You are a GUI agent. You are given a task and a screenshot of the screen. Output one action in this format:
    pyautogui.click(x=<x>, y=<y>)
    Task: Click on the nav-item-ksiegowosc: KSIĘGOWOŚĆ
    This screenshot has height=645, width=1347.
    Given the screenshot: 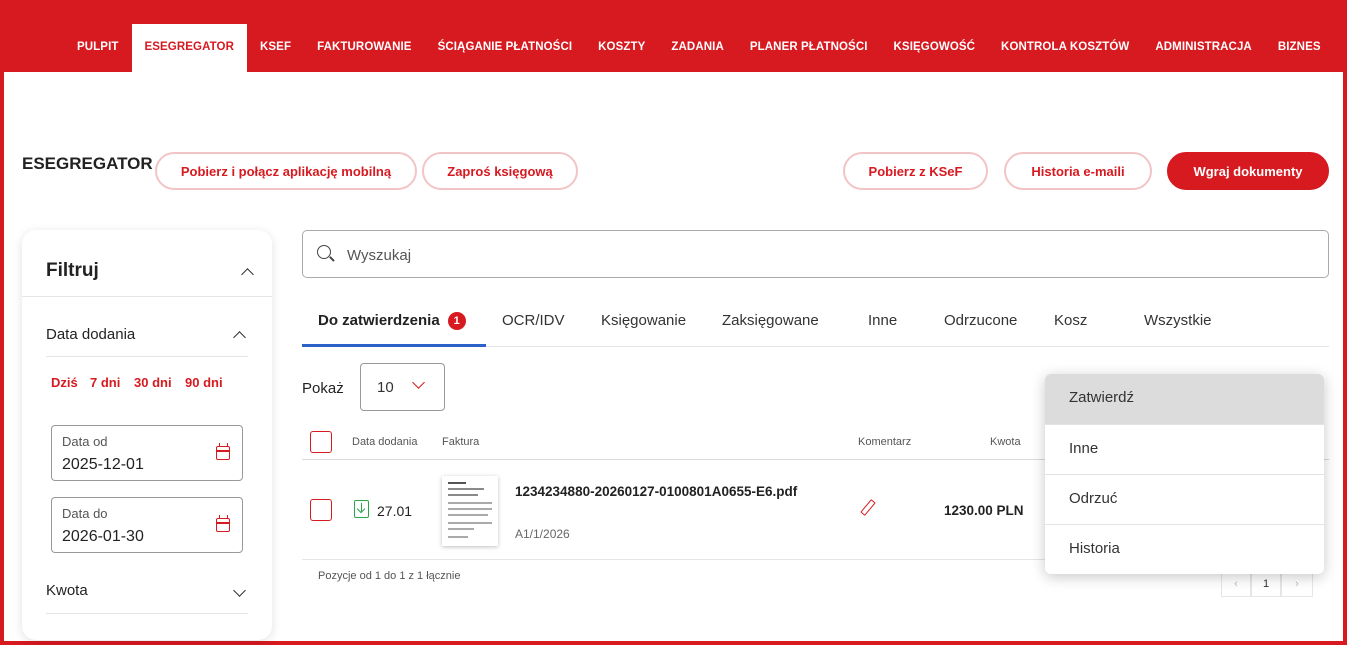 What is the action you would take?
    pyautogui.click(x=935, y=48)
    